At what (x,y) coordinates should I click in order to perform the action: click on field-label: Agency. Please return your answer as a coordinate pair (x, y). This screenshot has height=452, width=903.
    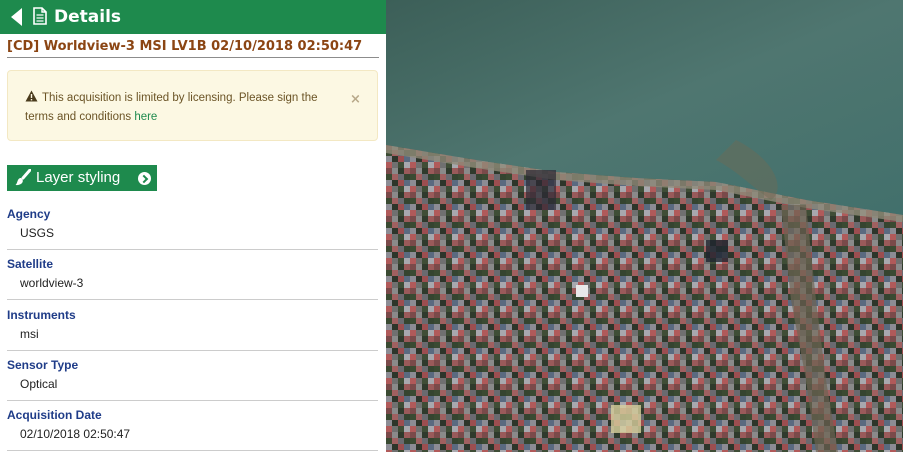
    Looking at the image, I should click on (29, 214).